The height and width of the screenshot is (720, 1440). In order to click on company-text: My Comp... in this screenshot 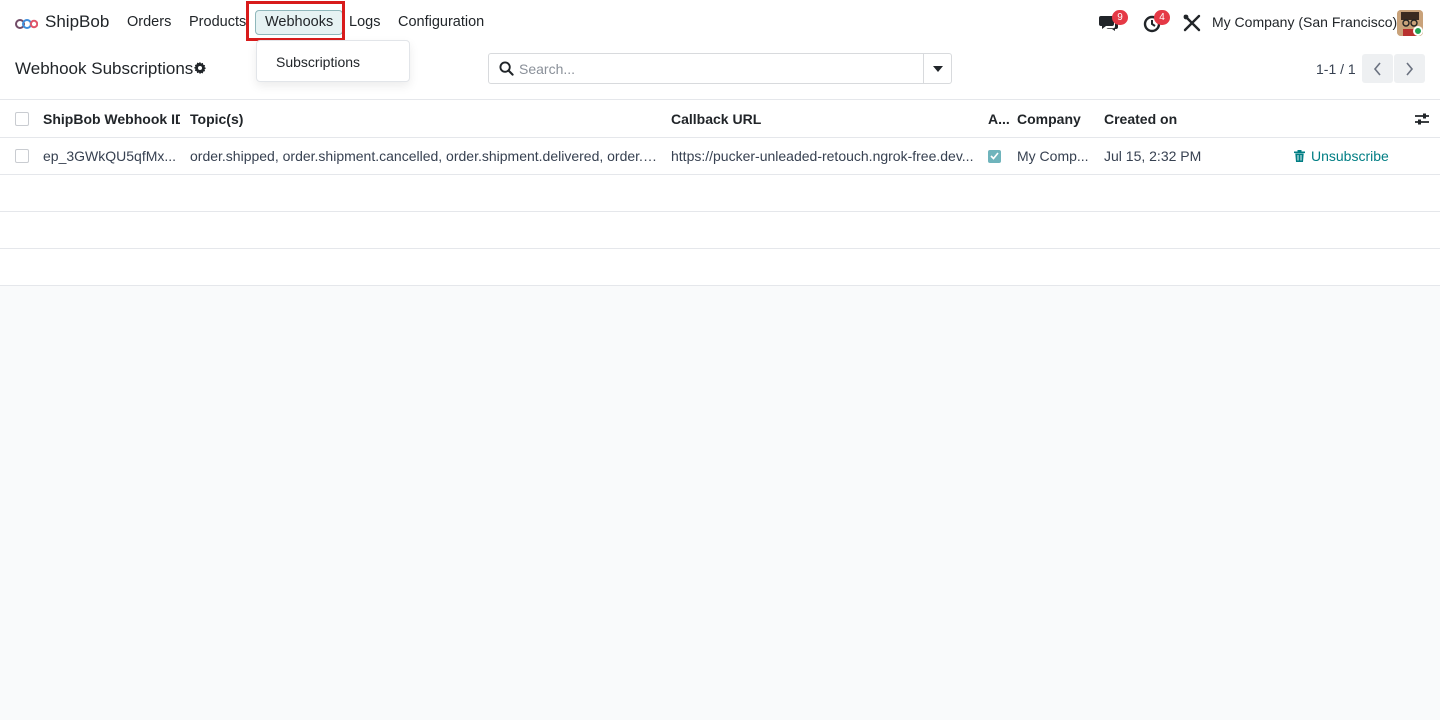, I will do `click(1053, 155)`.